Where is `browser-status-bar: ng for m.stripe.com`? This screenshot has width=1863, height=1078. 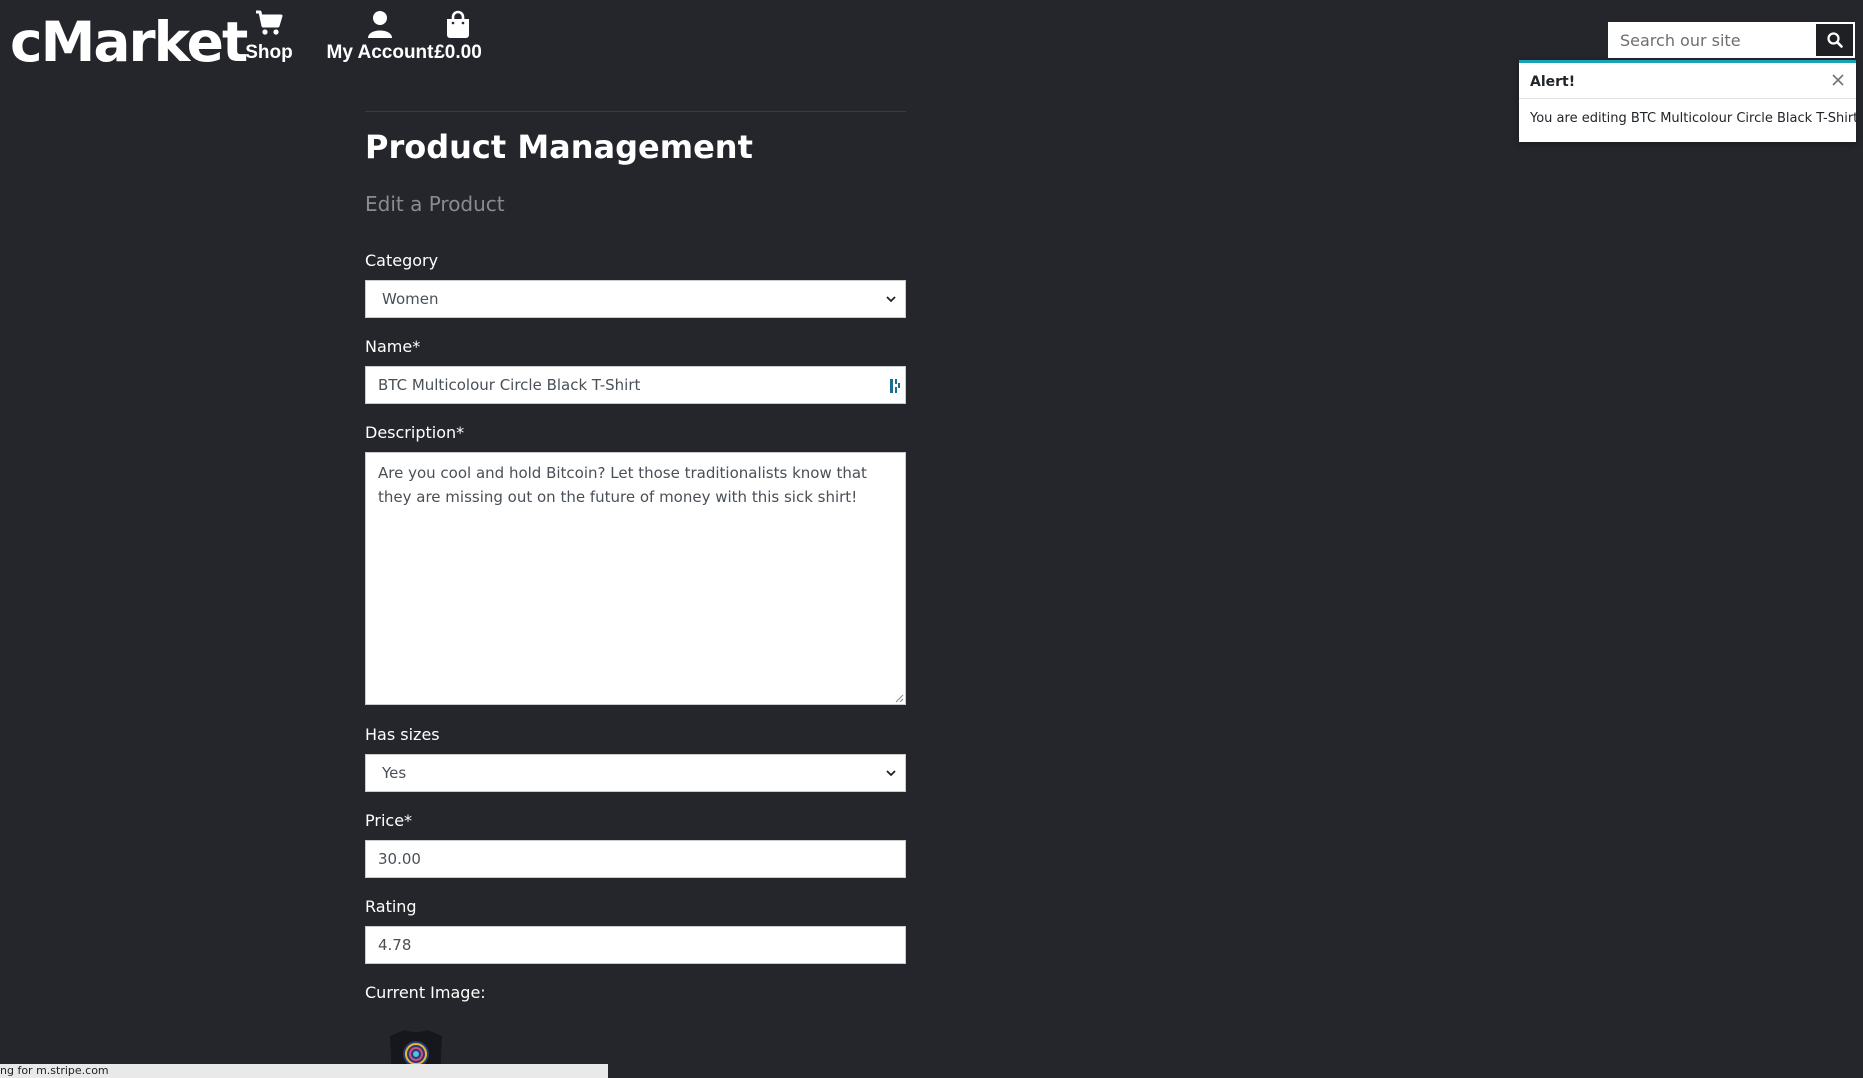
browser-status-bar: ng for m.stripe.com is located at coordinates (304, 1071).